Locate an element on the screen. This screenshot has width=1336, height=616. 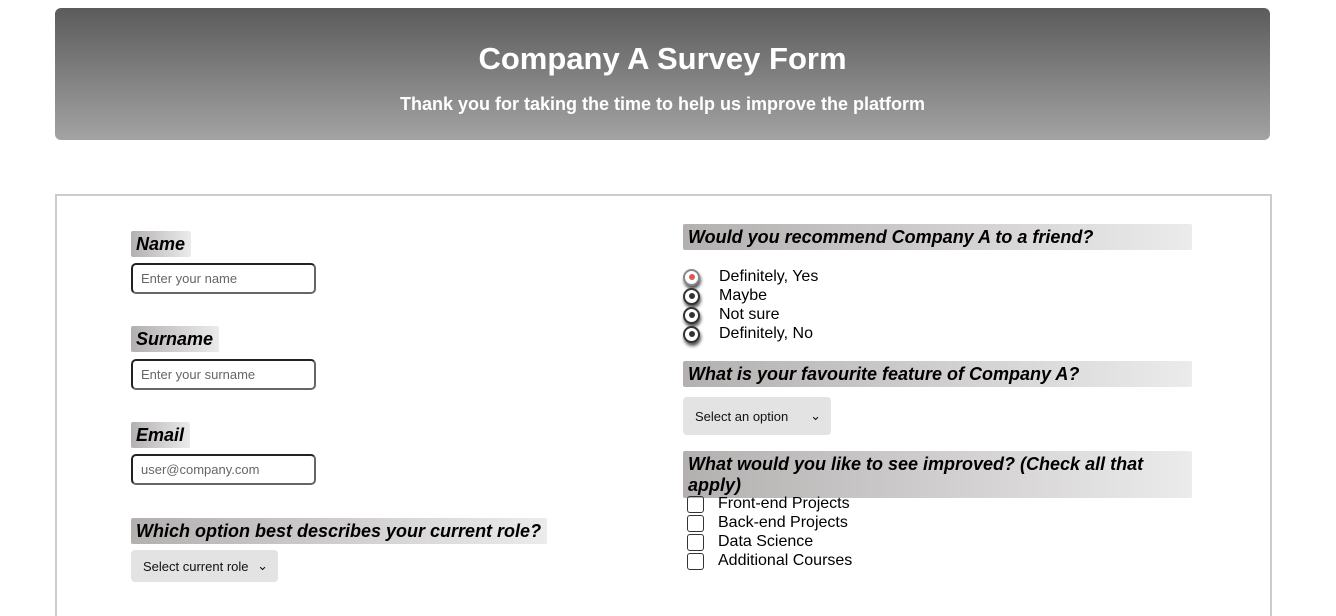
surname-label: Surname is located at coordinates (175, 339).